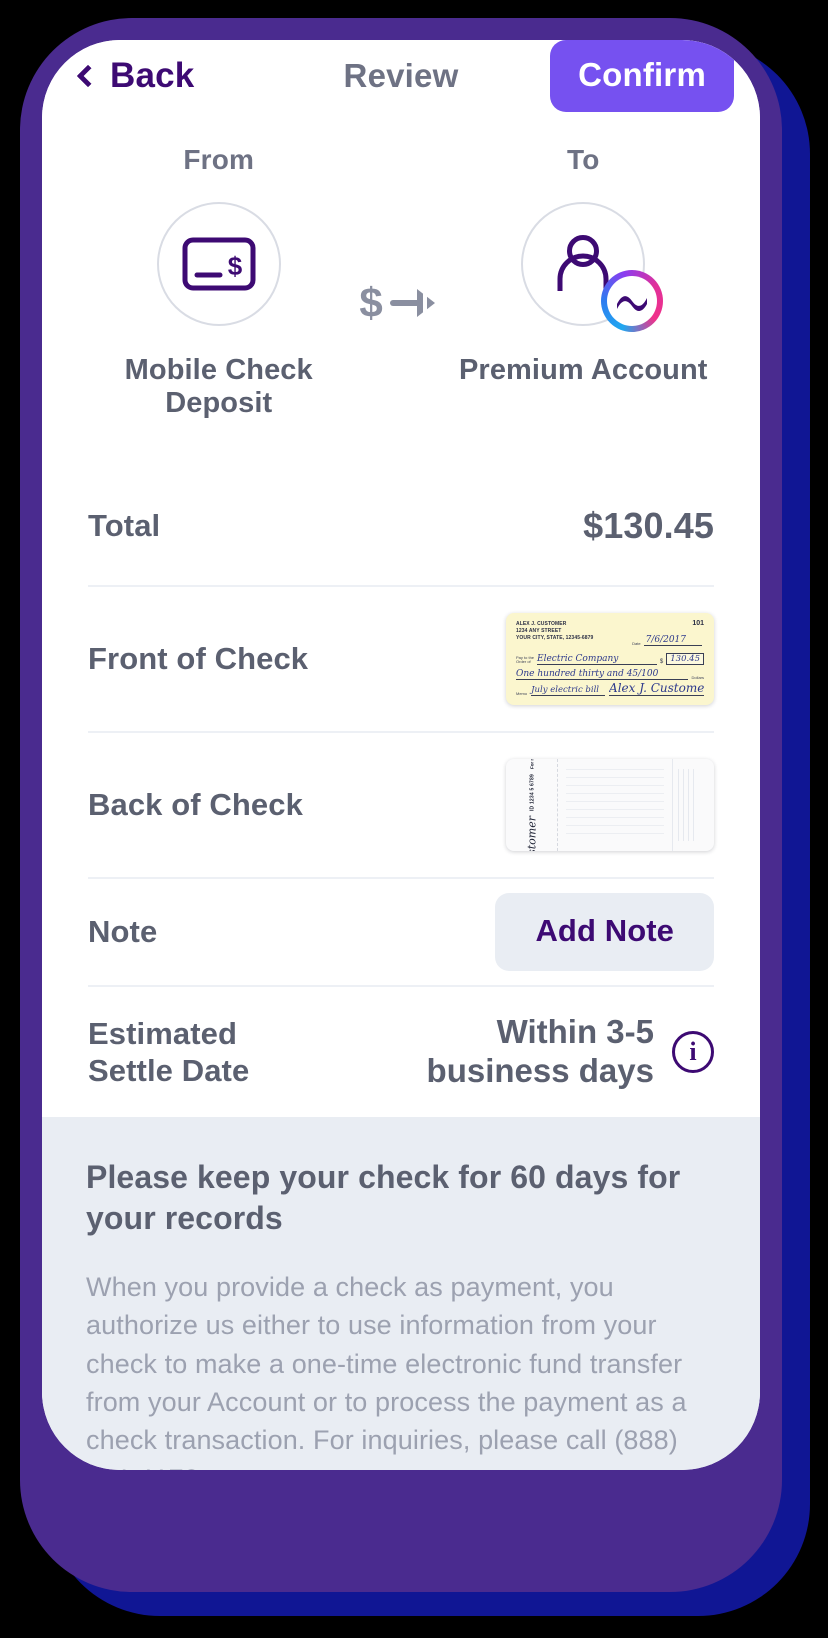 The width and height of the screenshot is (828, 1638). What do you see at coordinates (195, 805) in the screenshot?
I see `back-of-check-label: Back of Check` at bounding box center [195, 805].